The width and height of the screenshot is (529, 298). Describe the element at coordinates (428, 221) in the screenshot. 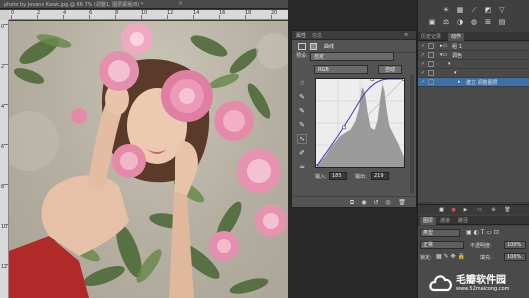

I see `tab-layers: 图层` at that location.